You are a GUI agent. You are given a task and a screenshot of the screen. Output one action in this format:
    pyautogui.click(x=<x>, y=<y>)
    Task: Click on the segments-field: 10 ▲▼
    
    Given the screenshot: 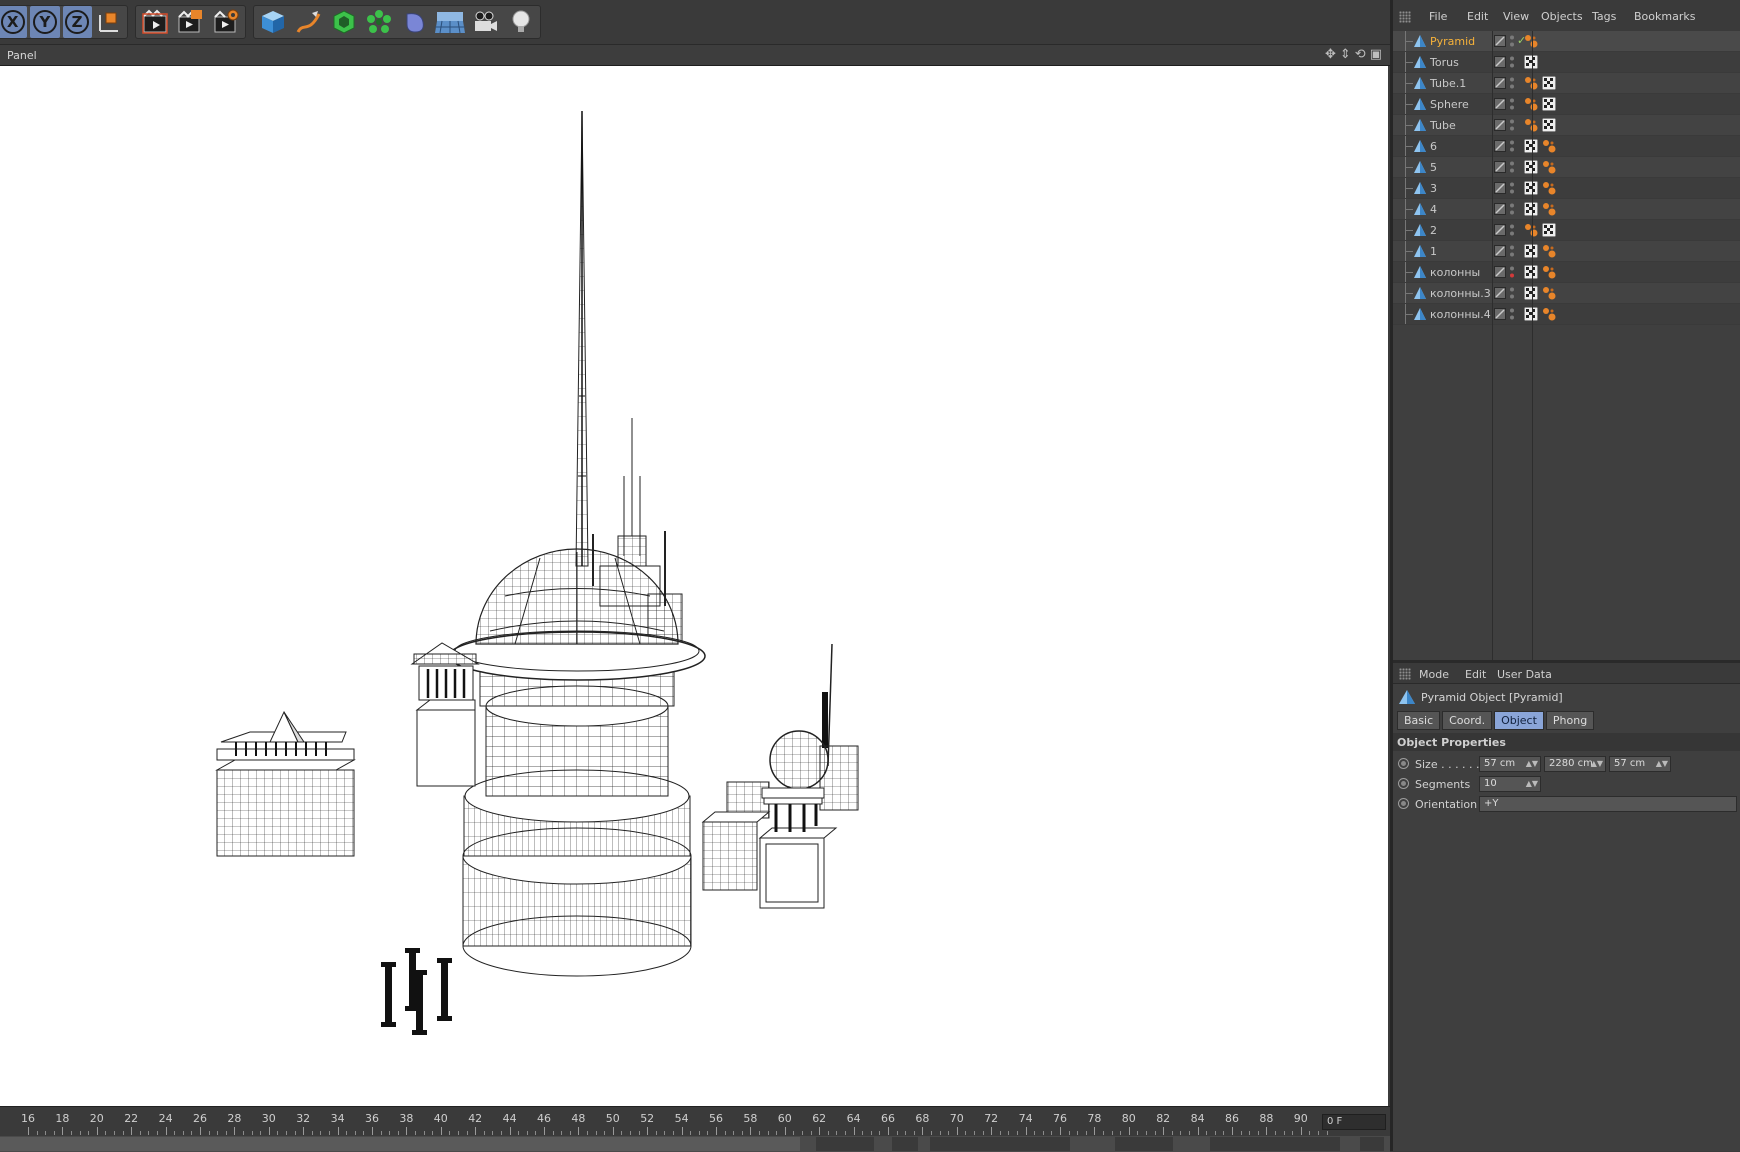 What is the action you would take?
    pyautogui.click(x=1510, y=784)
    